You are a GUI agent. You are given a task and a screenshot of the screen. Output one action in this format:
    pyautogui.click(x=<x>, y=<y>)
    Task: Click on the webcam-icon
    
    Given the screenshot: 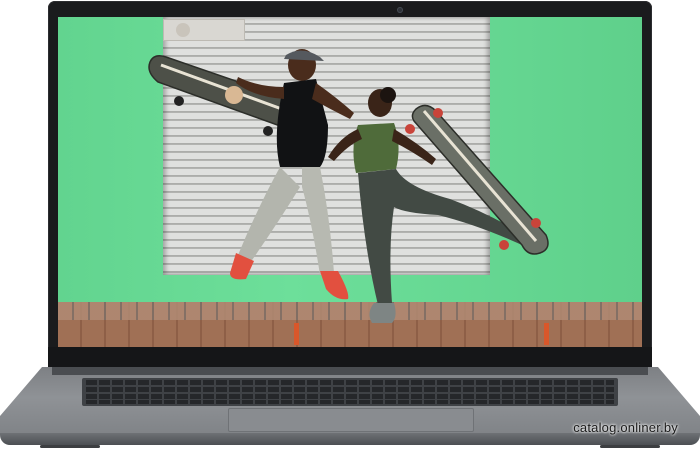 What is the action you would take?
    pyautogui.click(x=400, y=10)
    